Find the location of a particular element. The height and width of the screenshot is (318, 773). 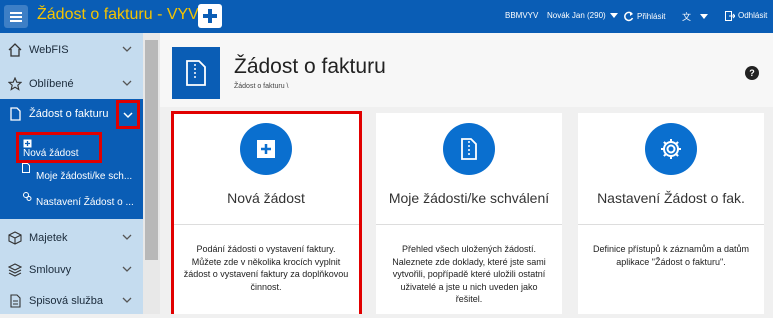

gears-icon is located at coordinates (27, 196).